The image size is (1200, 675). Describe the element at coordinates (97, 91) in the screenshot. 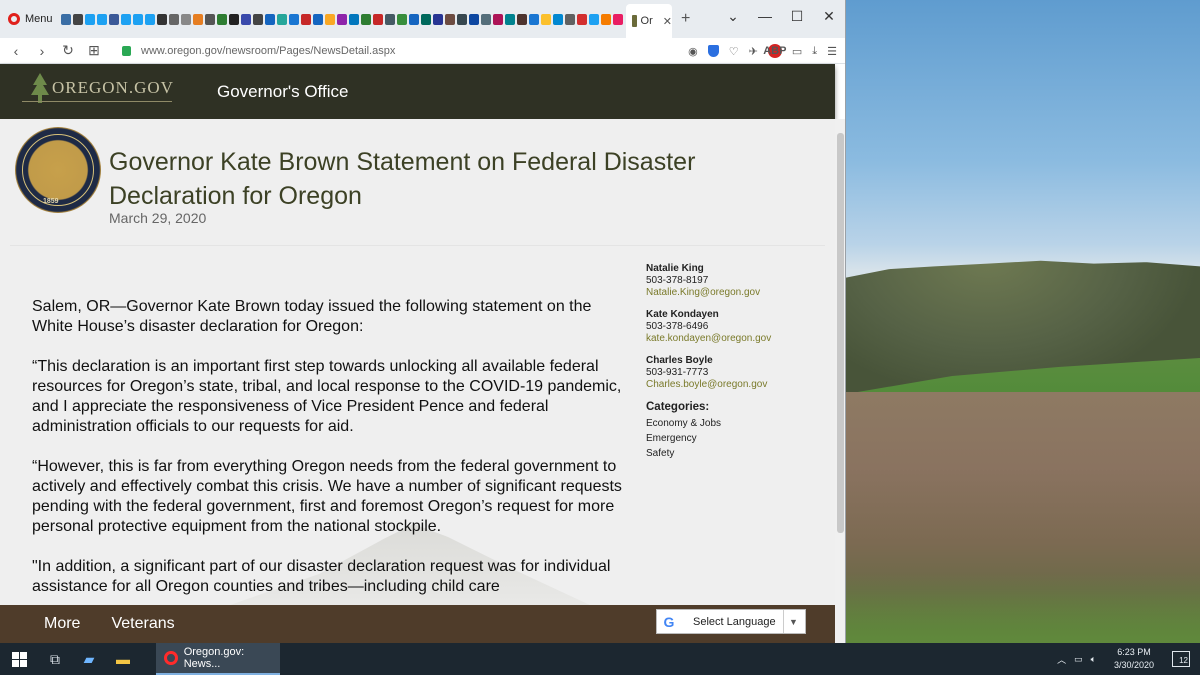

I see `oregon-gov-logo: OREGON.GOV` at that location.